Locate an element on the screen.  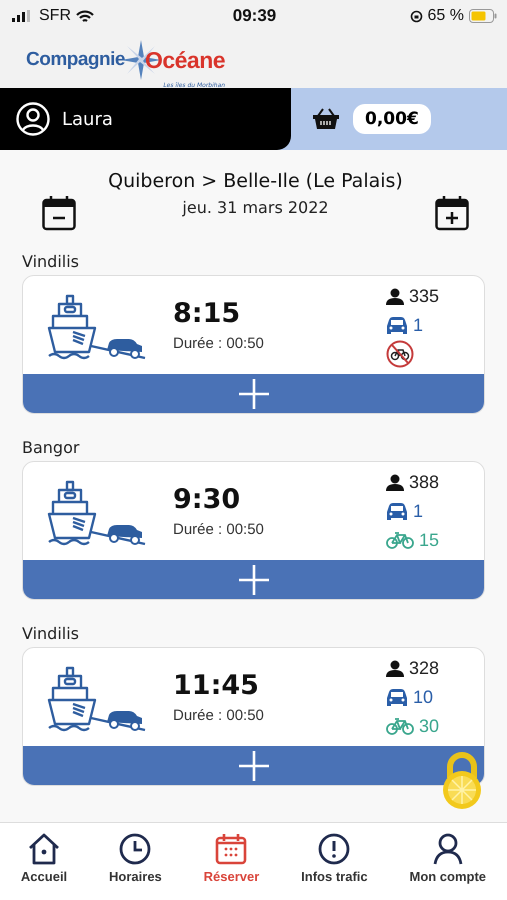
vessel-name: Bangor is located at coordinates (51, 447).